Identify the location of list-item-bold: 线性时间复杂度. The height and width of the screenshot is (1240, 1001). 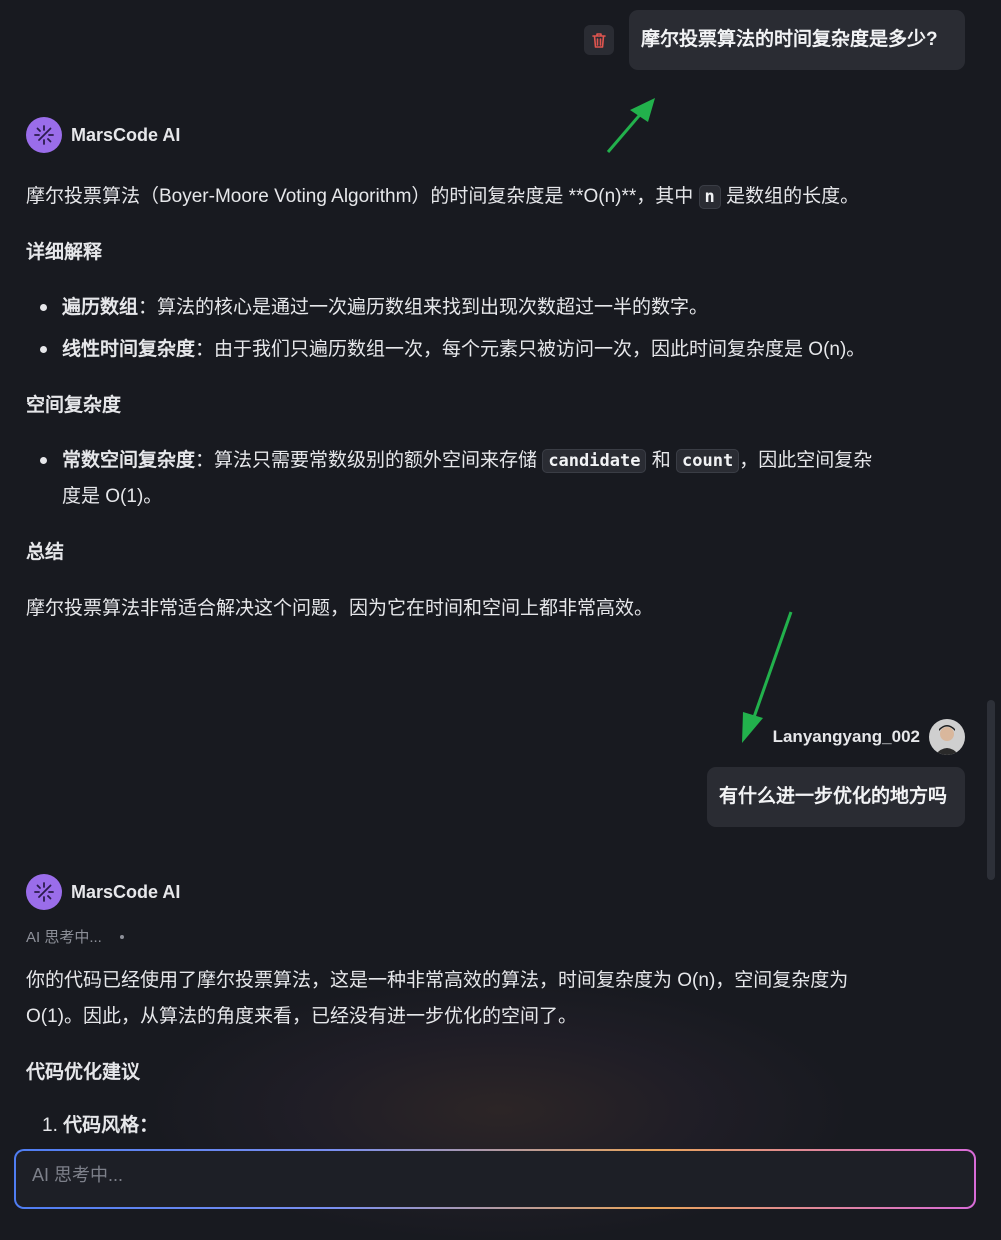
(129, 349).